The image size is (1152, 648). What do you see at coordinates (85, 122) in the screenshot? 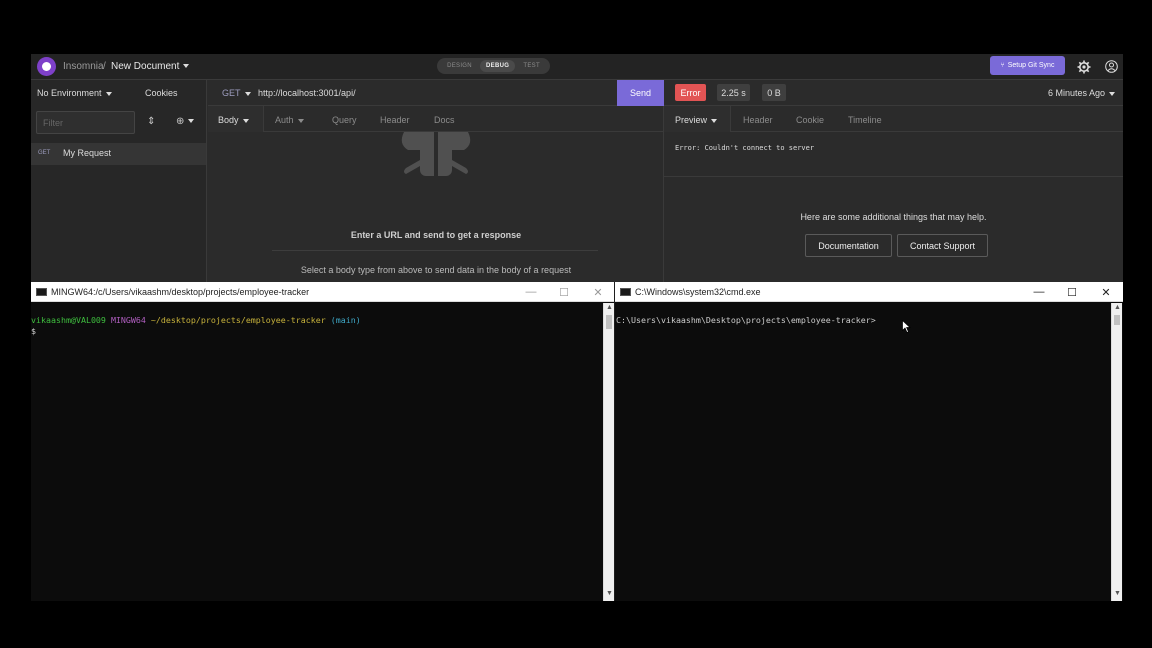
I see `filter-input` at bounding box center [85, 122].